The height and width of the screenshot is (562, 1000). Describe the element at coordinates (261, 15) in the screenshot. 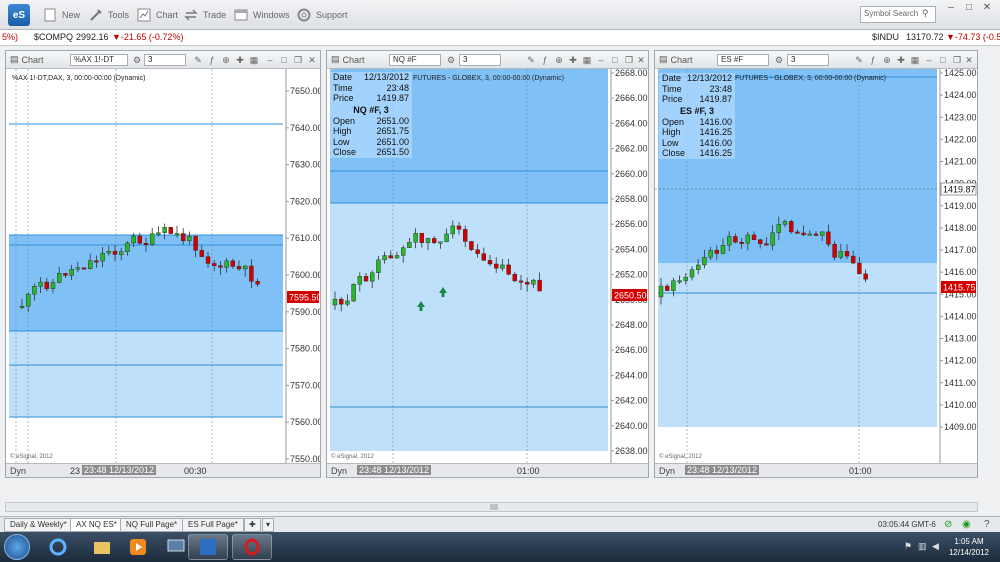

I see `windows-button: Windows` at that location.